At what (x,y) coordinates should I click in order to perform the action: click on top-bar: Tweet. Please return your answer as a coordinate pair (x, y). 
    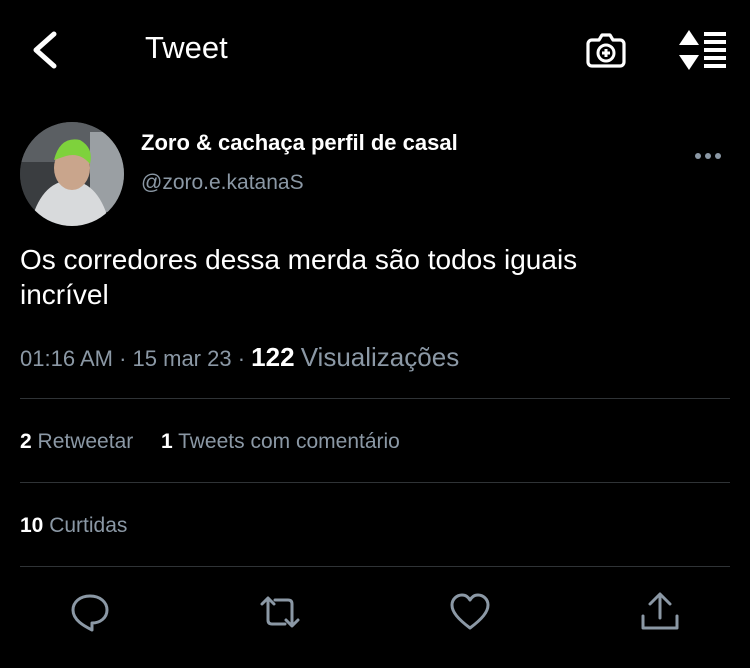
    Looking at the image, I should click on (375, 50).